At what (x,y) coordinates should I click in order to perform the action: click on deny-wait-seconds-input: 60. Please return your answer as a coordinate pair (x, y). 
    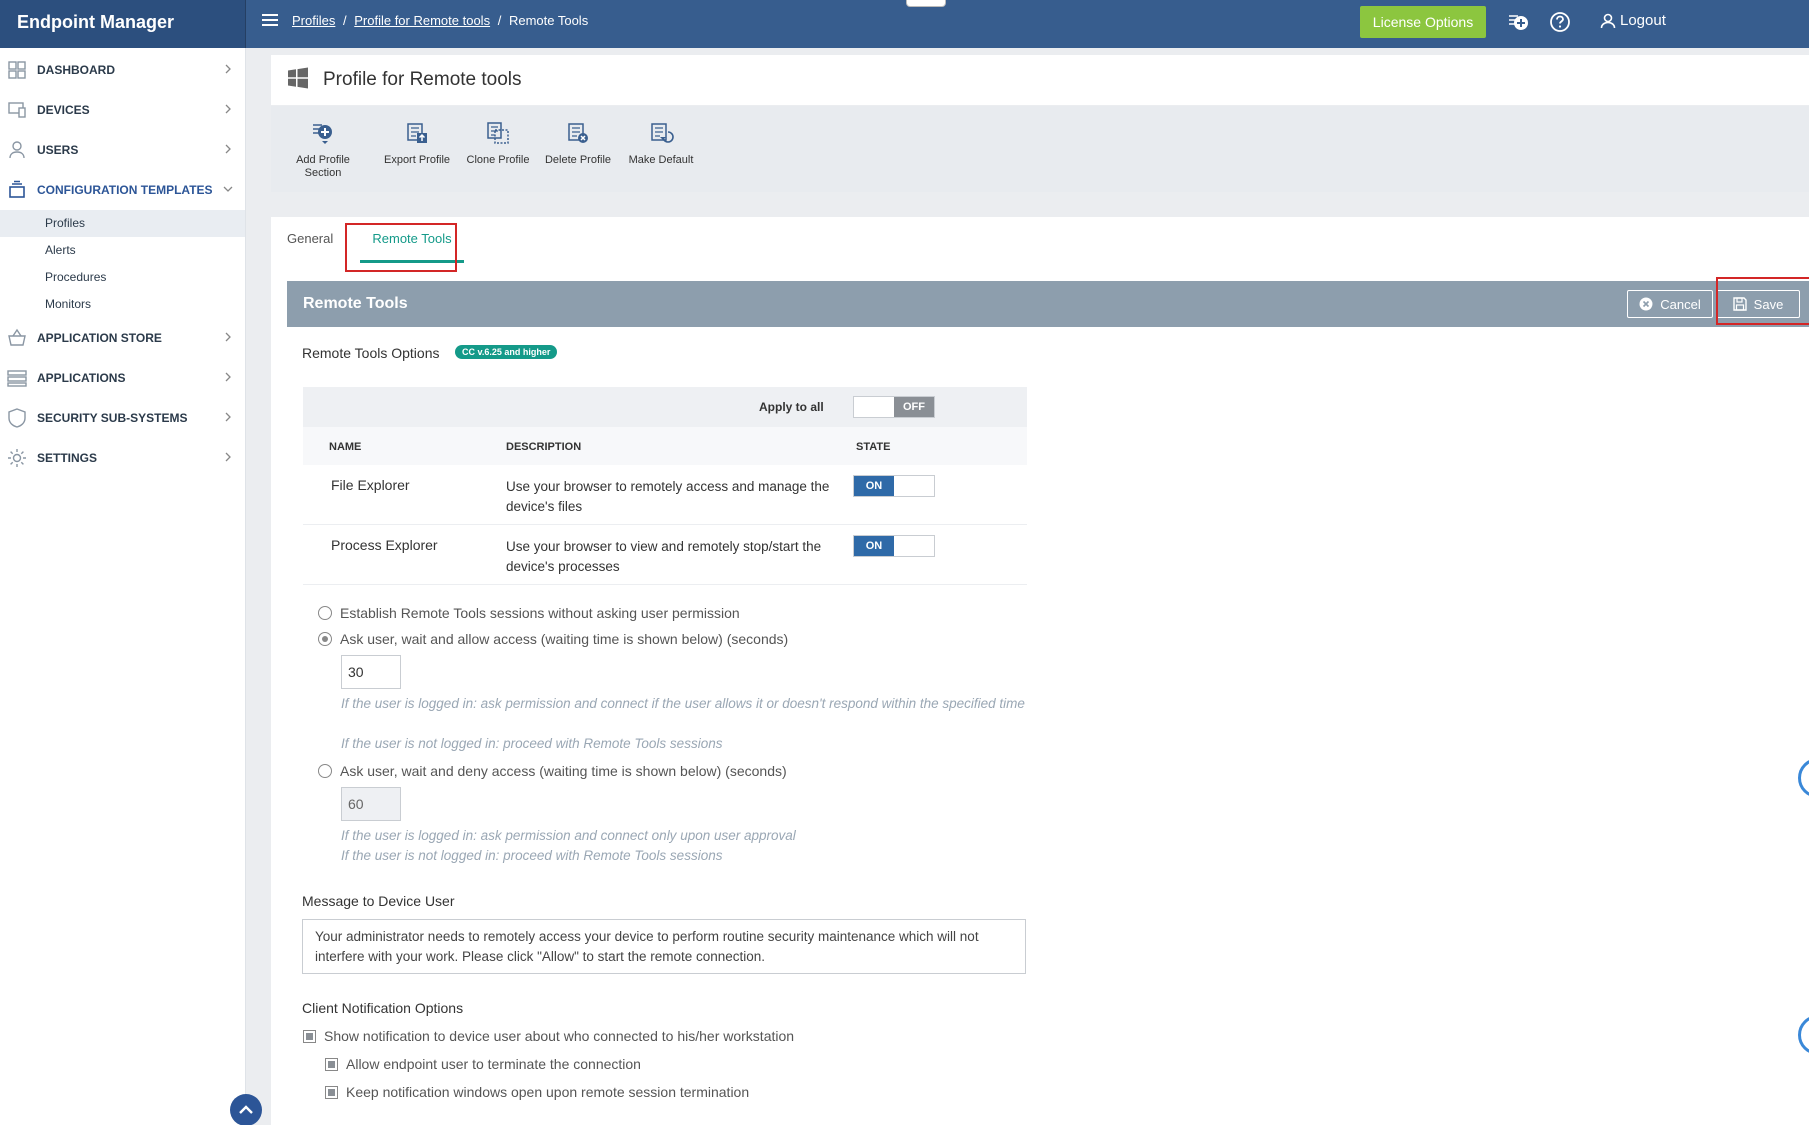
    Looking at the image, I should click on (371, 804).